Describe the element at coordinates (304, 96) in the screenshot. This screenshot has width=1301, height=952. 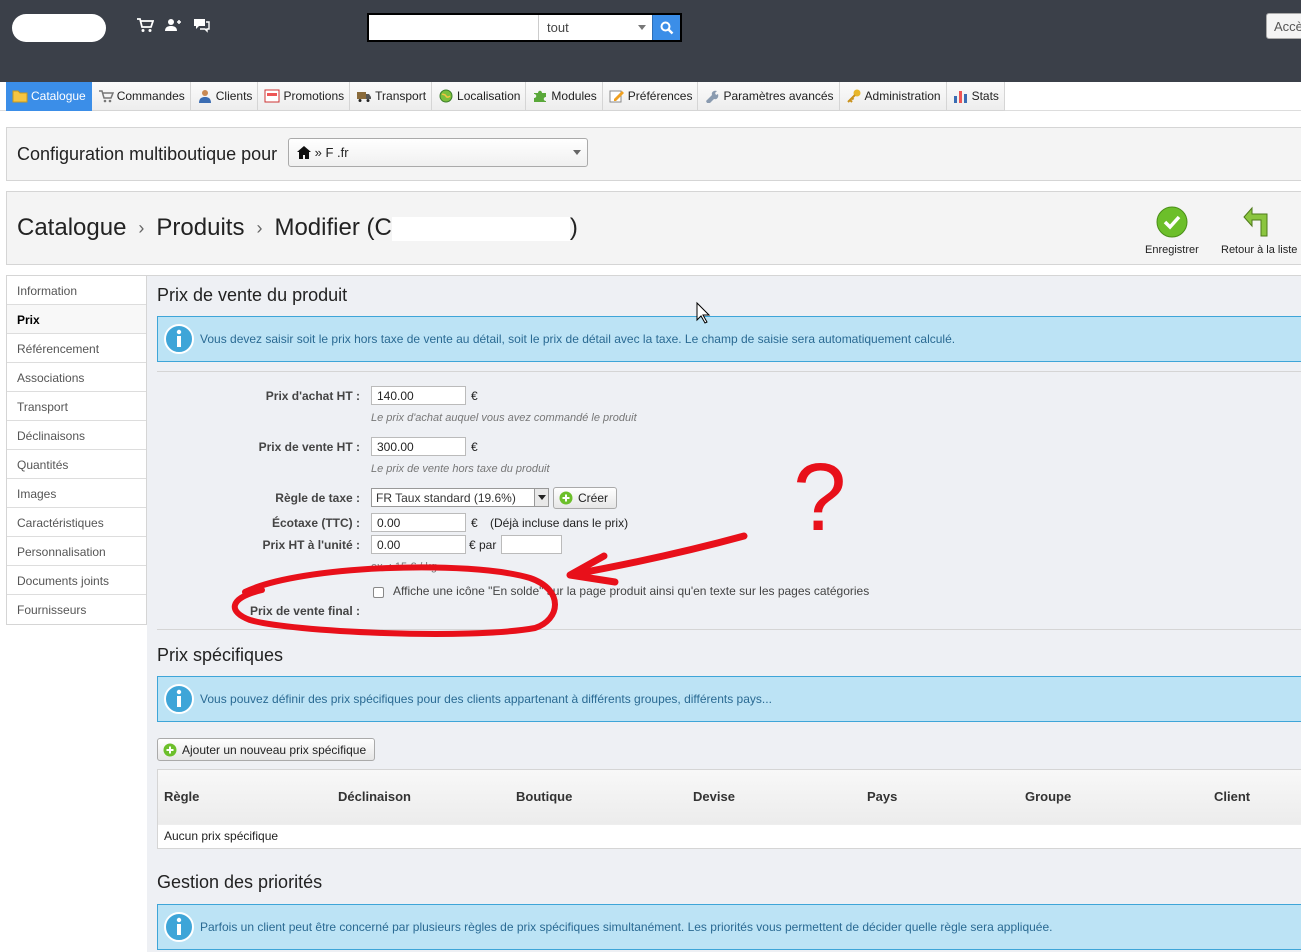
I see `menu-tab-promotions: Promotions` at that location.